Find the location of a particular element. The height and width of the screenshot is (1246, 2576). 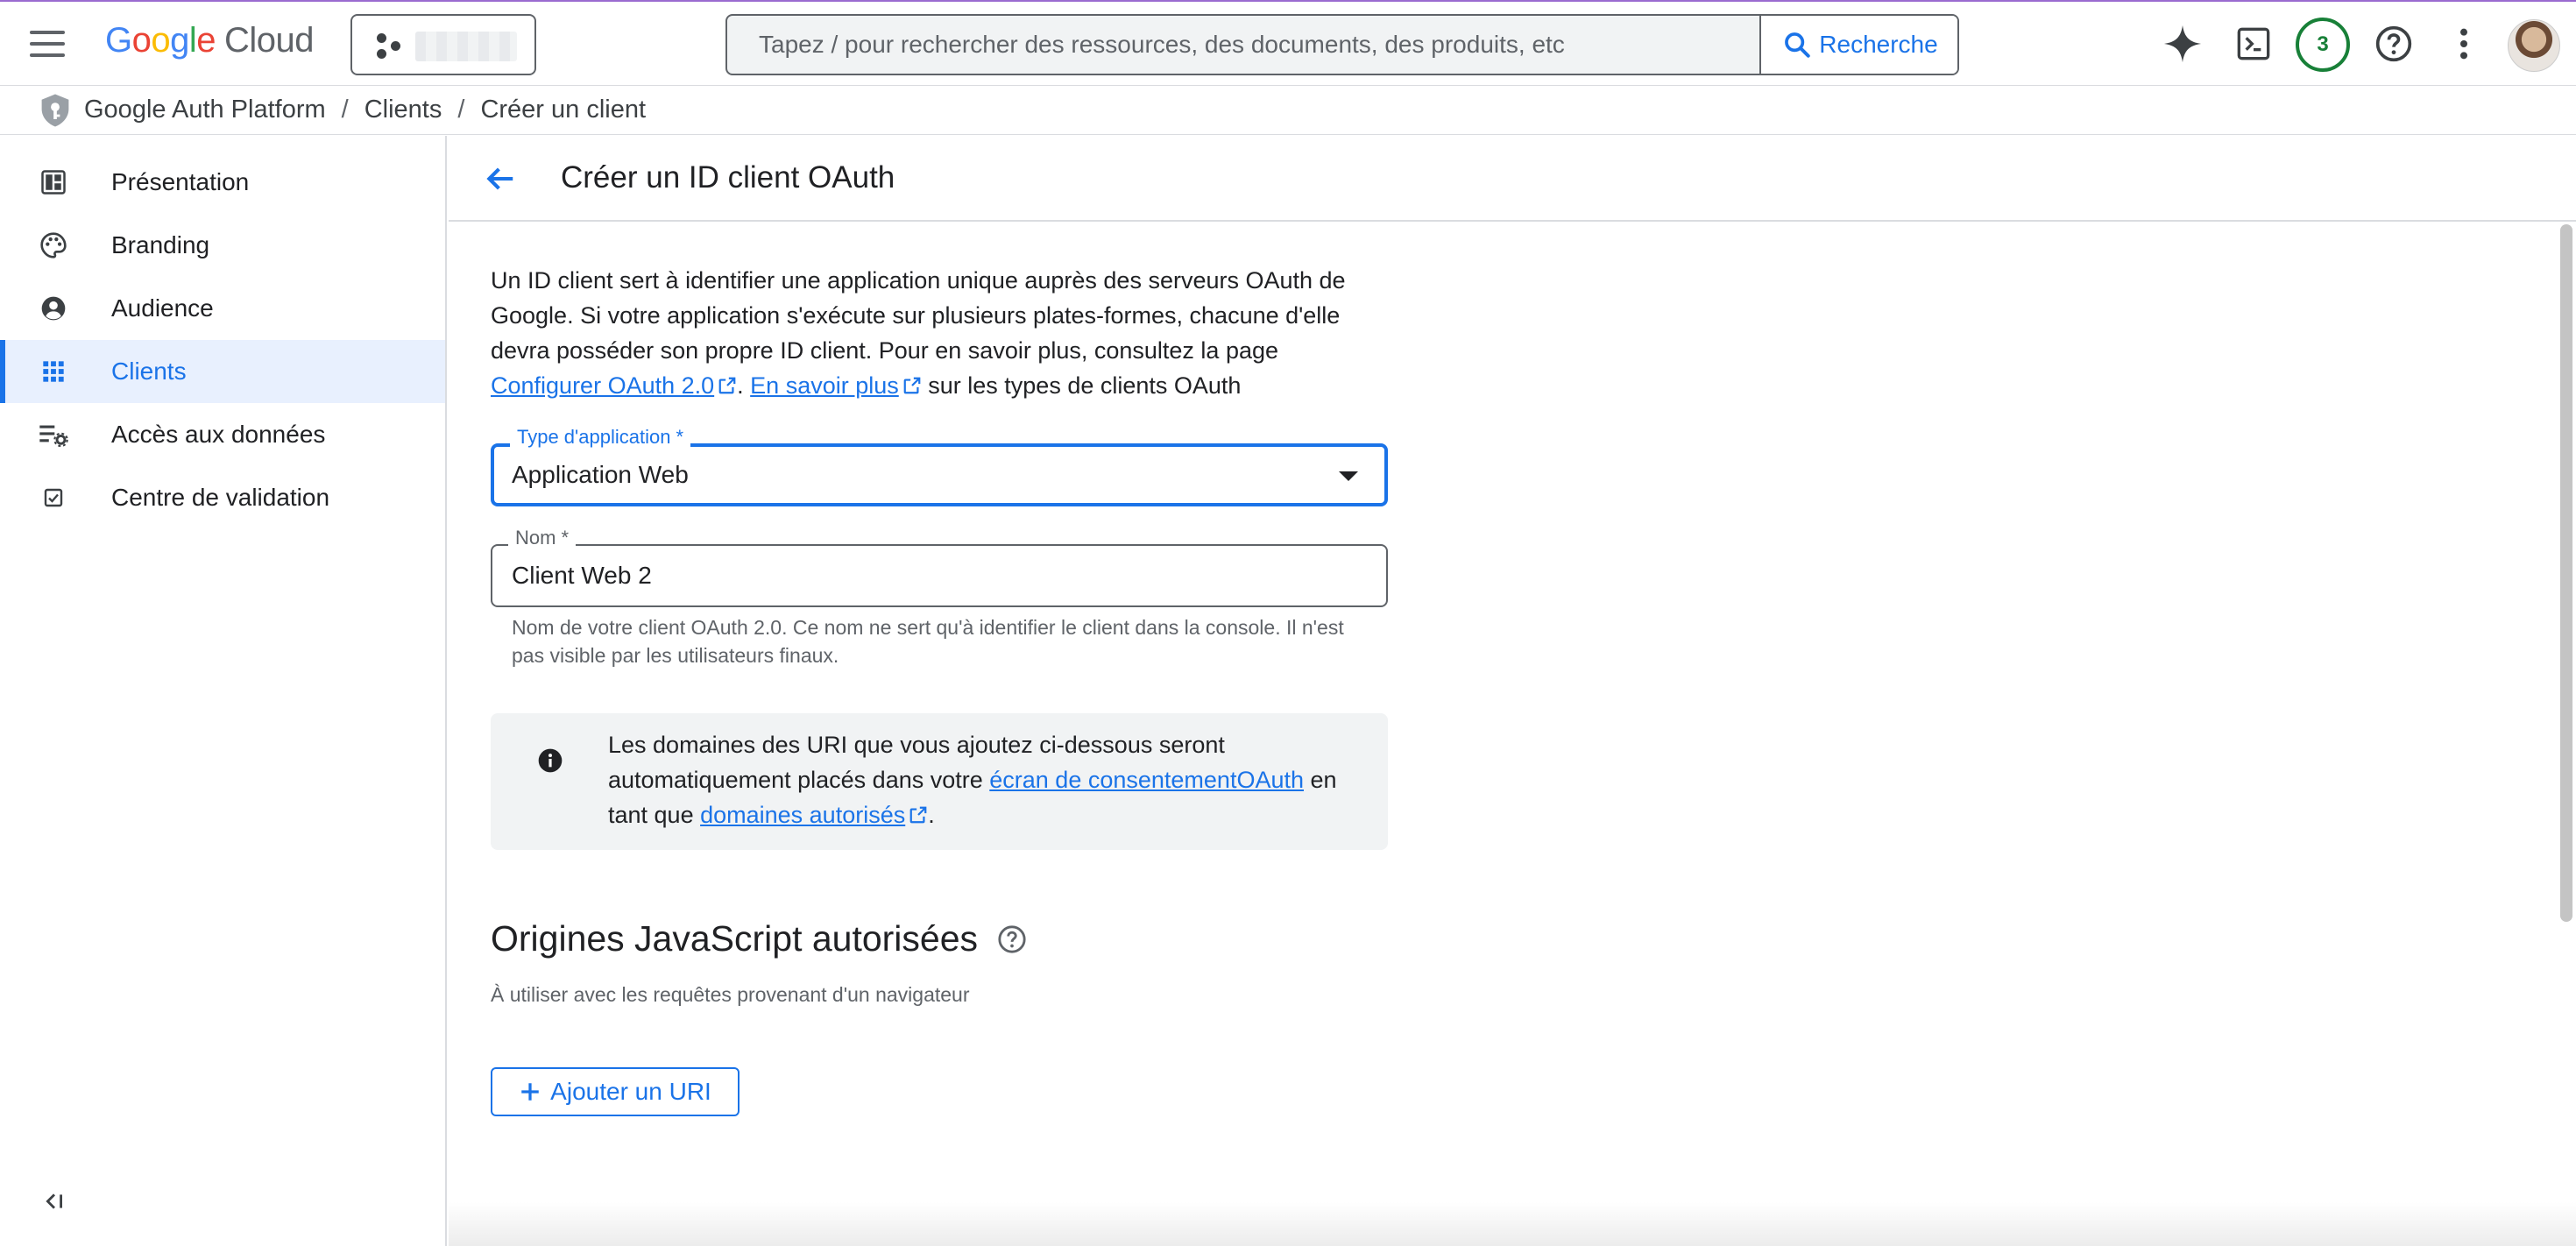

consent-screen-link: écran de consentementOAuth is located at coordinates (1146, 780).